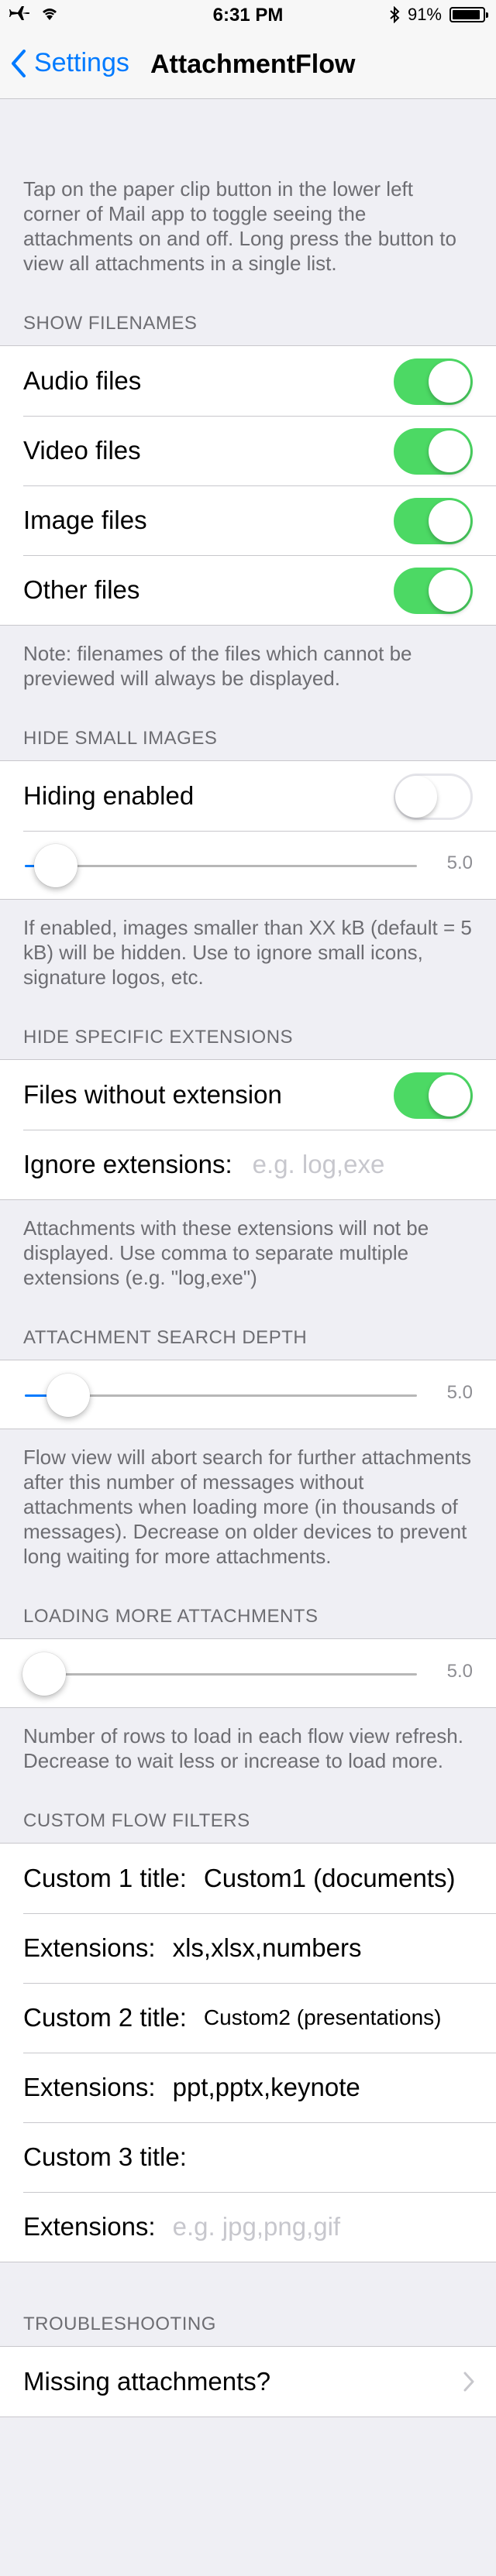  I want to click on toggle-image-files, so click(433, 521).